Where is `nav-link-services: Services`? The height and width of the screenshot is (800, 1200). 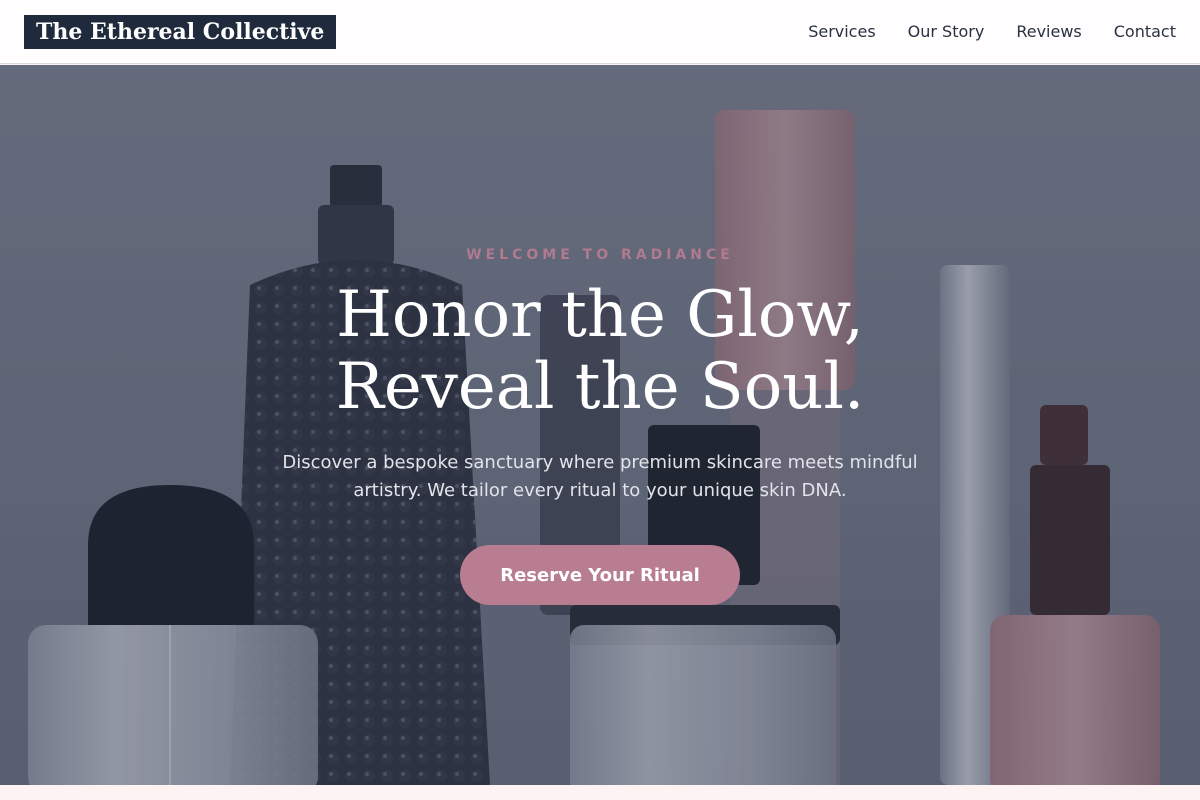 nav-link-services: Services is located at coordinates (841, 32).